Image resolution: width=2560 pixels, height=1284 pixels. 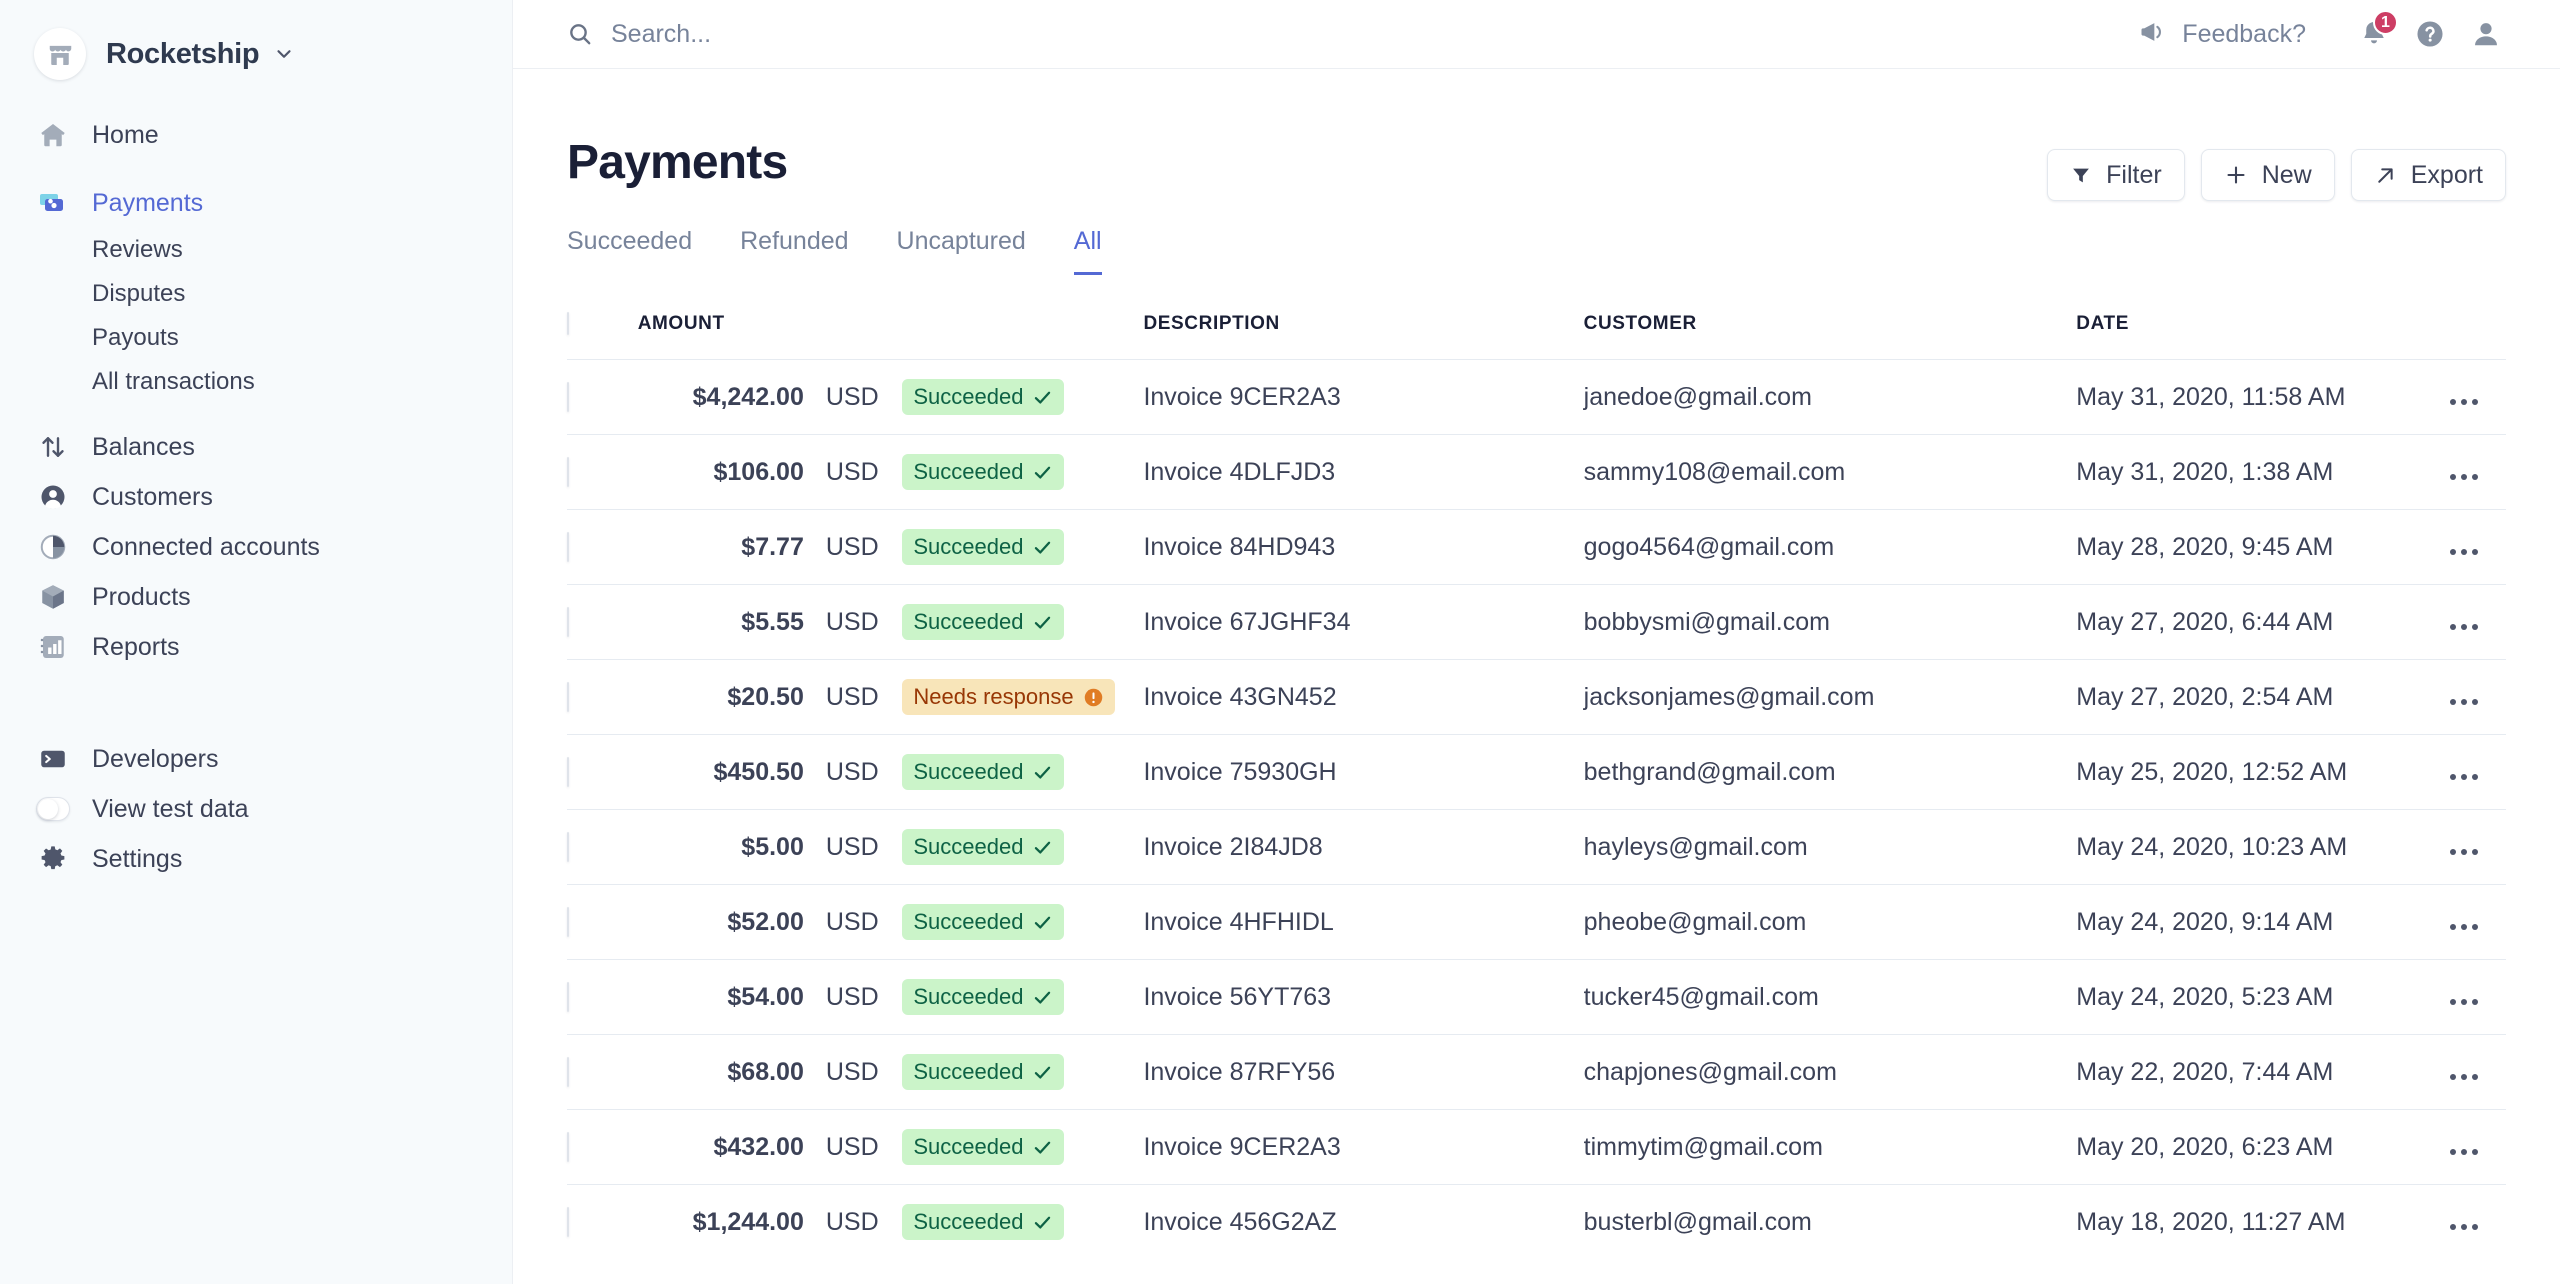 I want to click on tab-all: All, so click(x=1087, y=251).